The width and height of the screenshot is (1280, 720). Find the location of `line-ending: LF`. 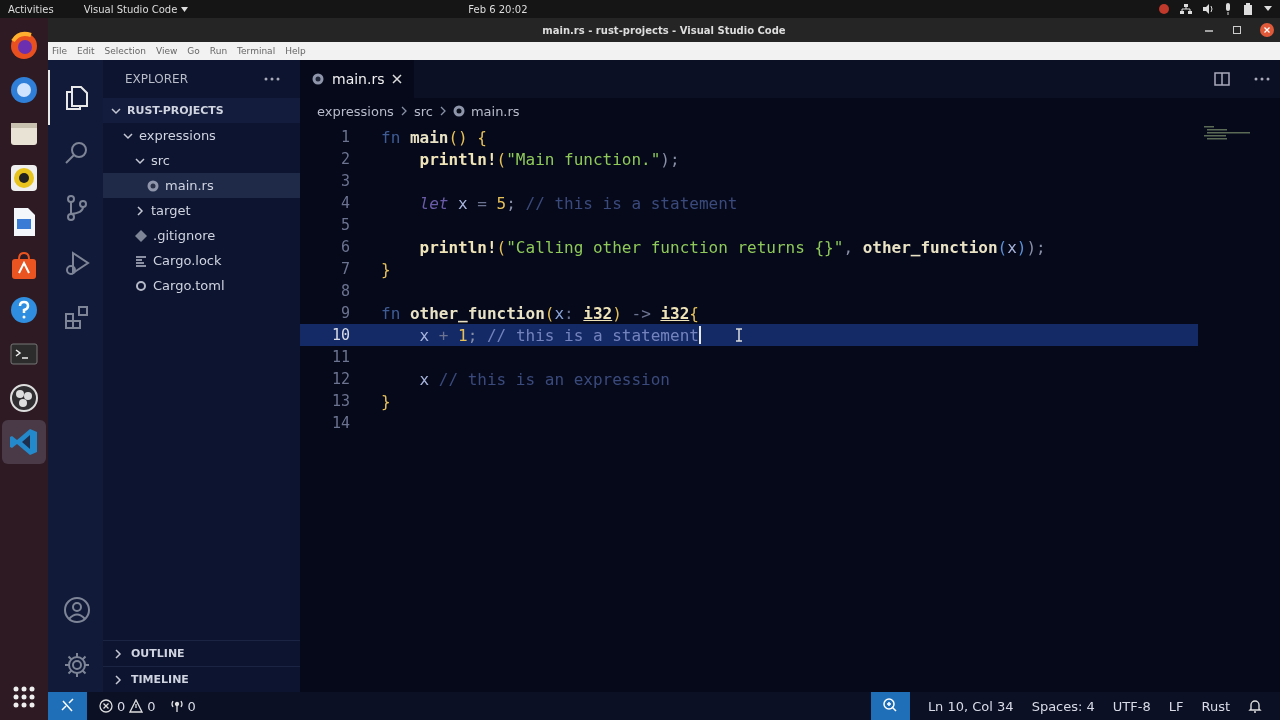

line-ending: LF is located at coordinates (1176, 706).